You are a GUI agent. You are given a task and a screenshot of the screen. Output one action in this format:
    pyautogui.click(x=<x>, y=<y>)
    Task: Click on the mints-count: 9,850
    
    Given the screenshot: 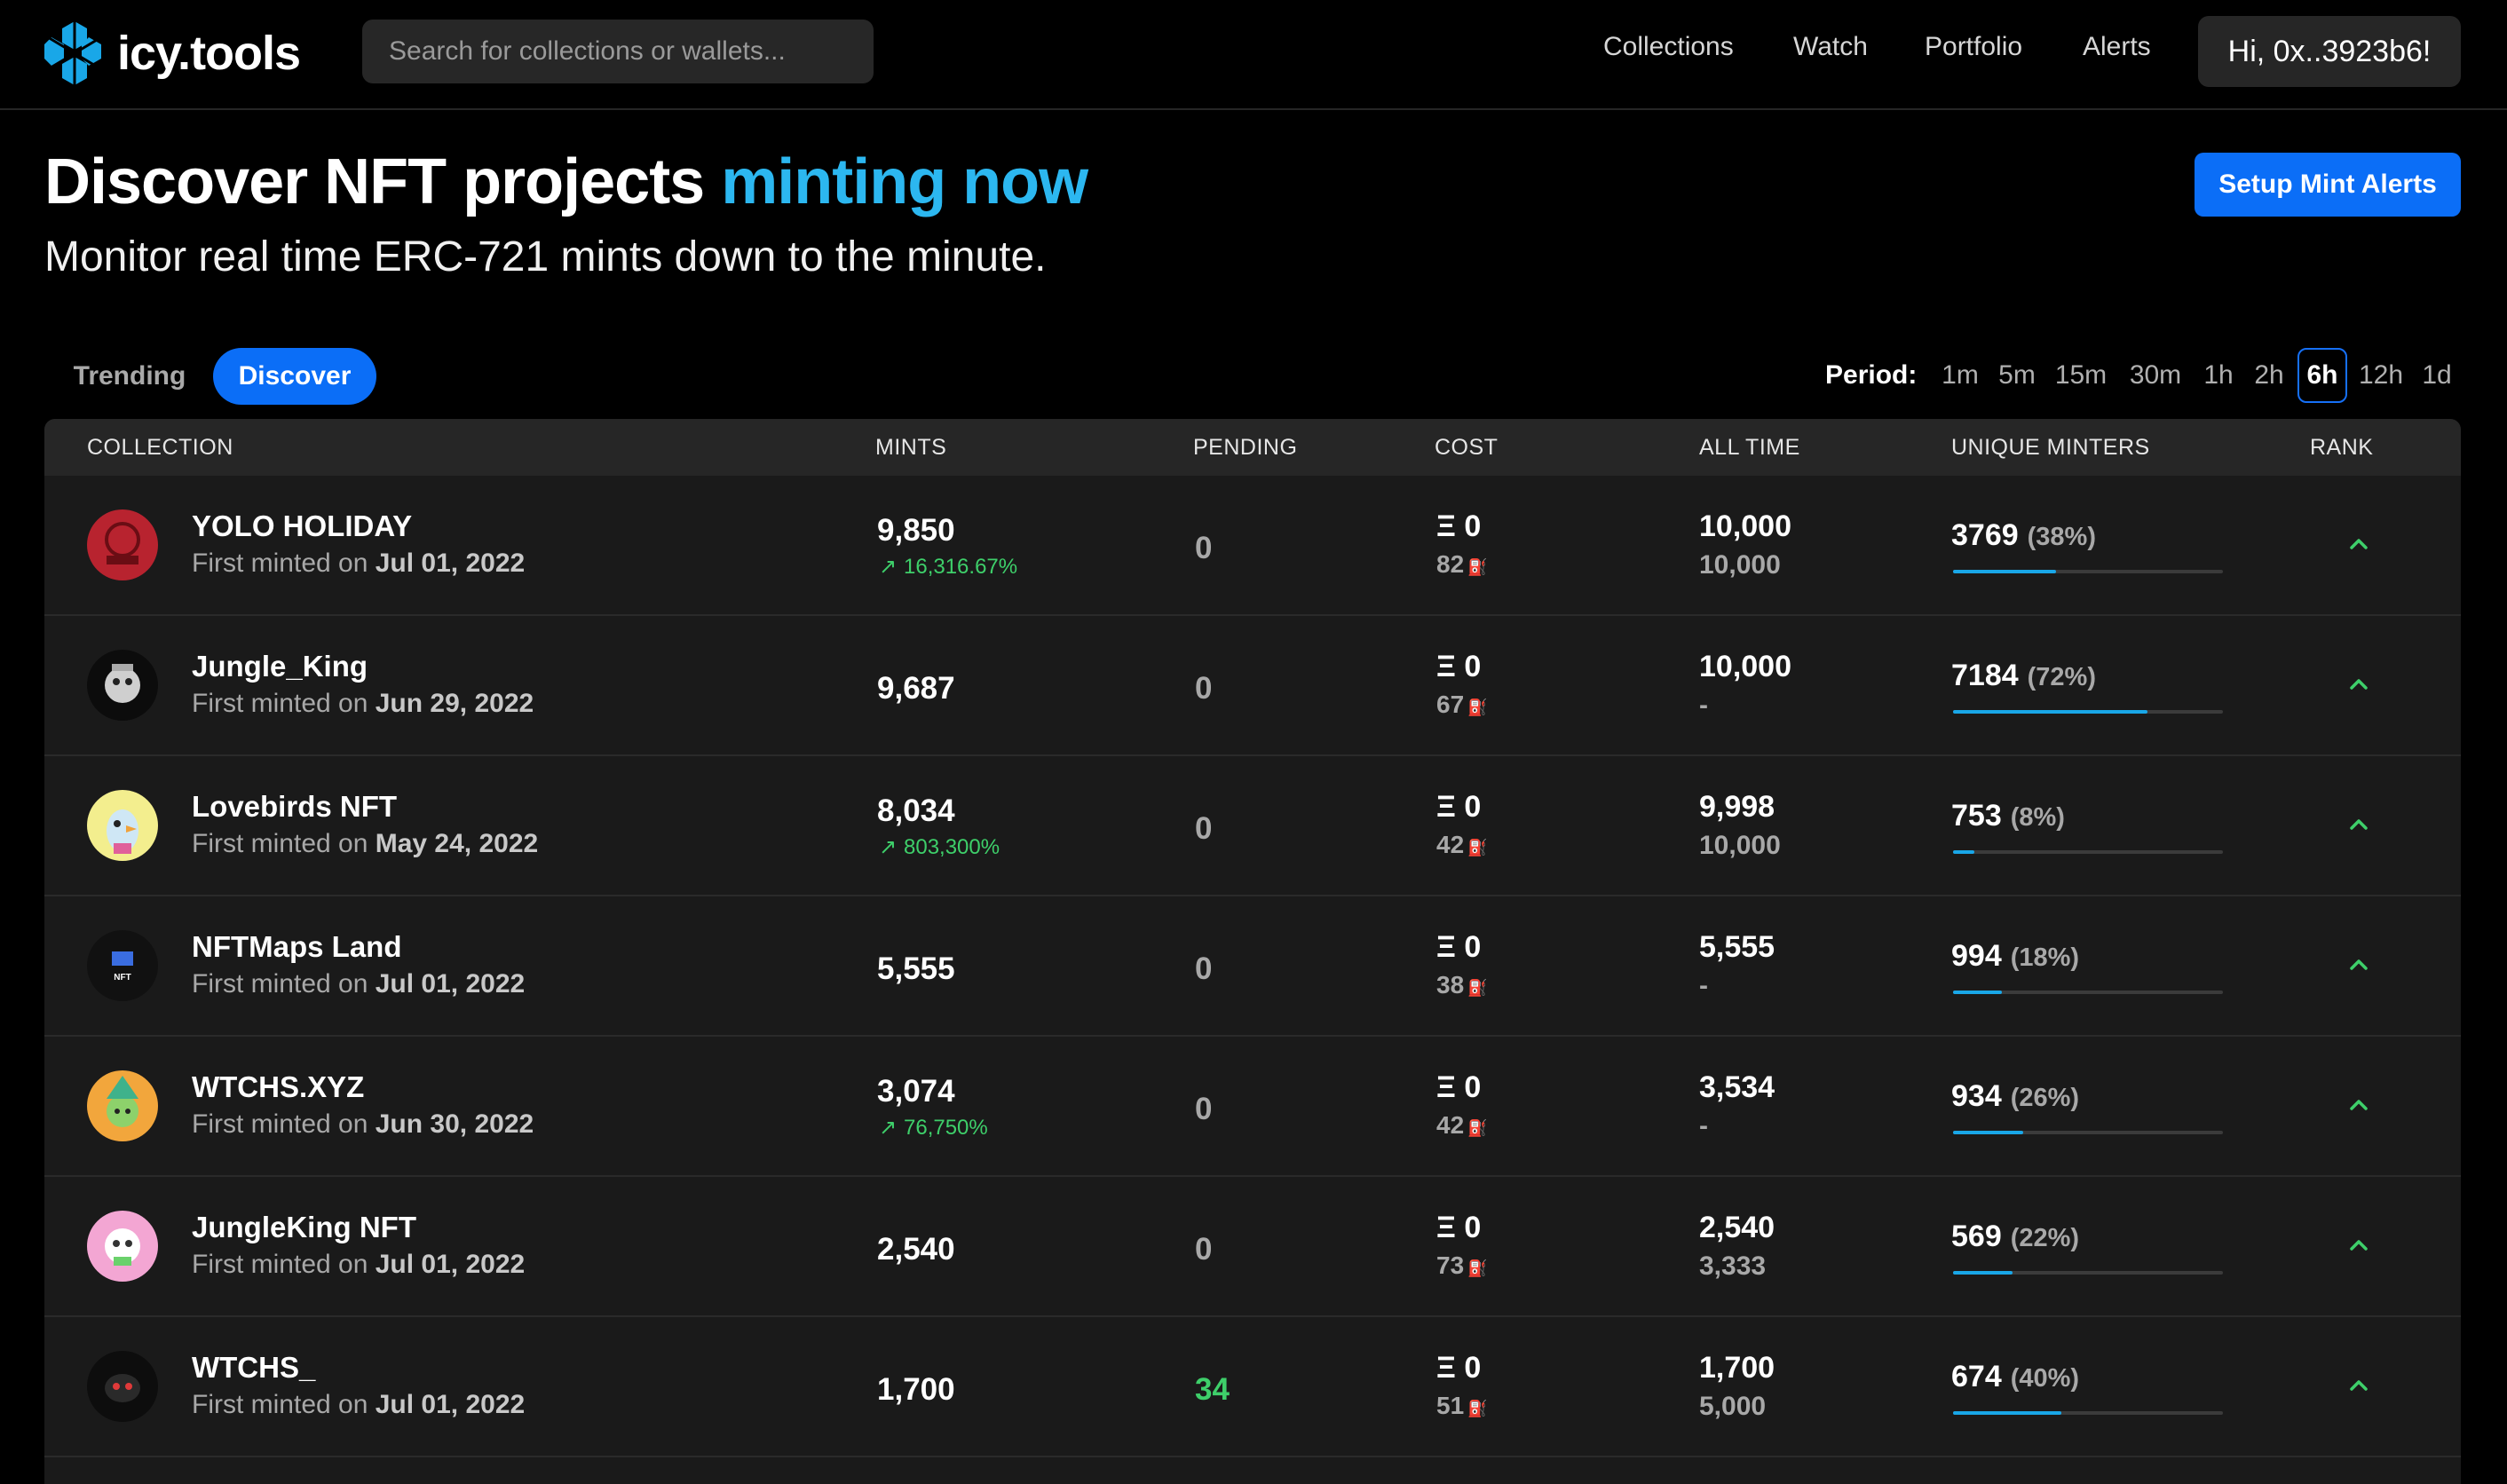 What is the action you would take?
    pyautogui.click(x=916, y=531)
    